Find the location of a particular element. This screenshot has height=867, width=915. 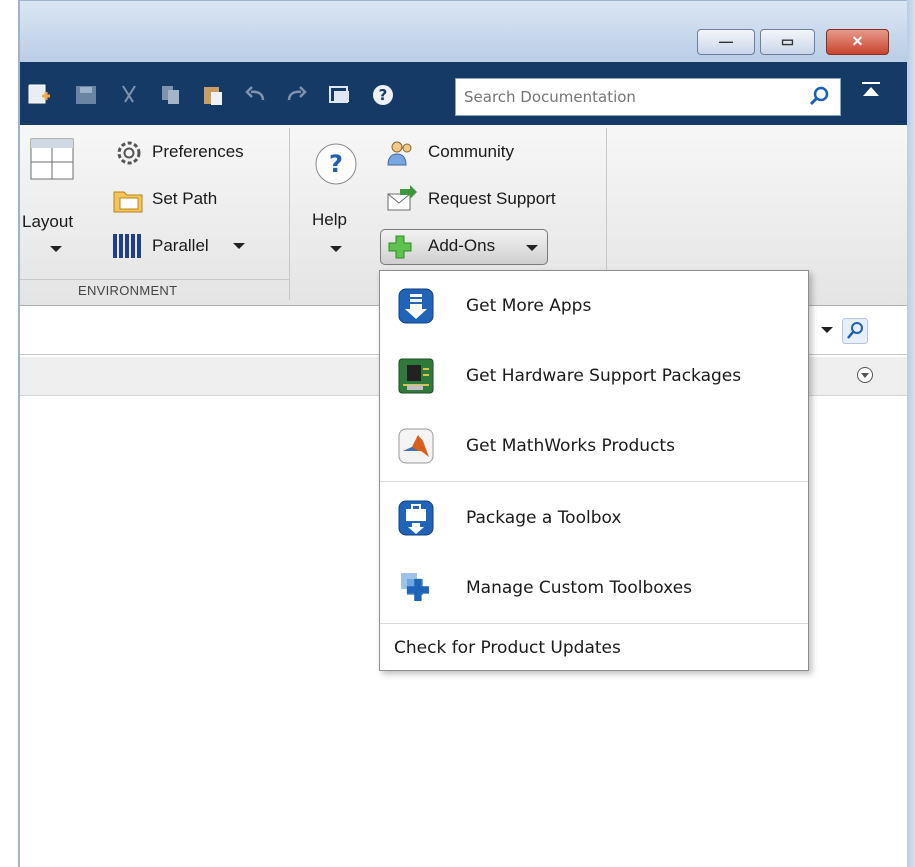

request-support-icon is located at coordinates (402, 198).